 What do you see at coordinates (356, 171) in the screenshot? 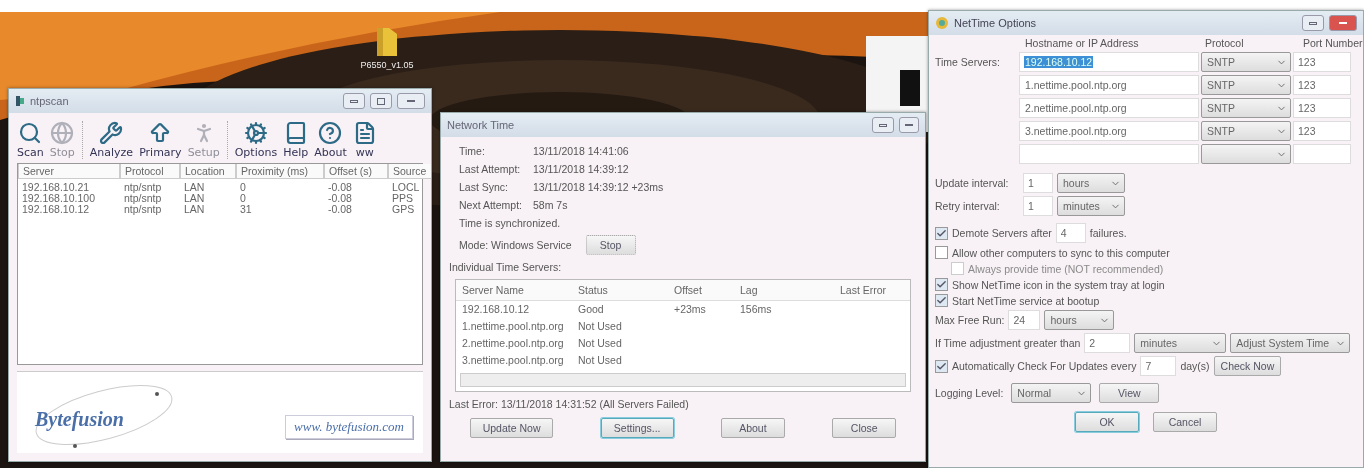
I see `column-header: Offset (s)` at bounding box center [356, 171].